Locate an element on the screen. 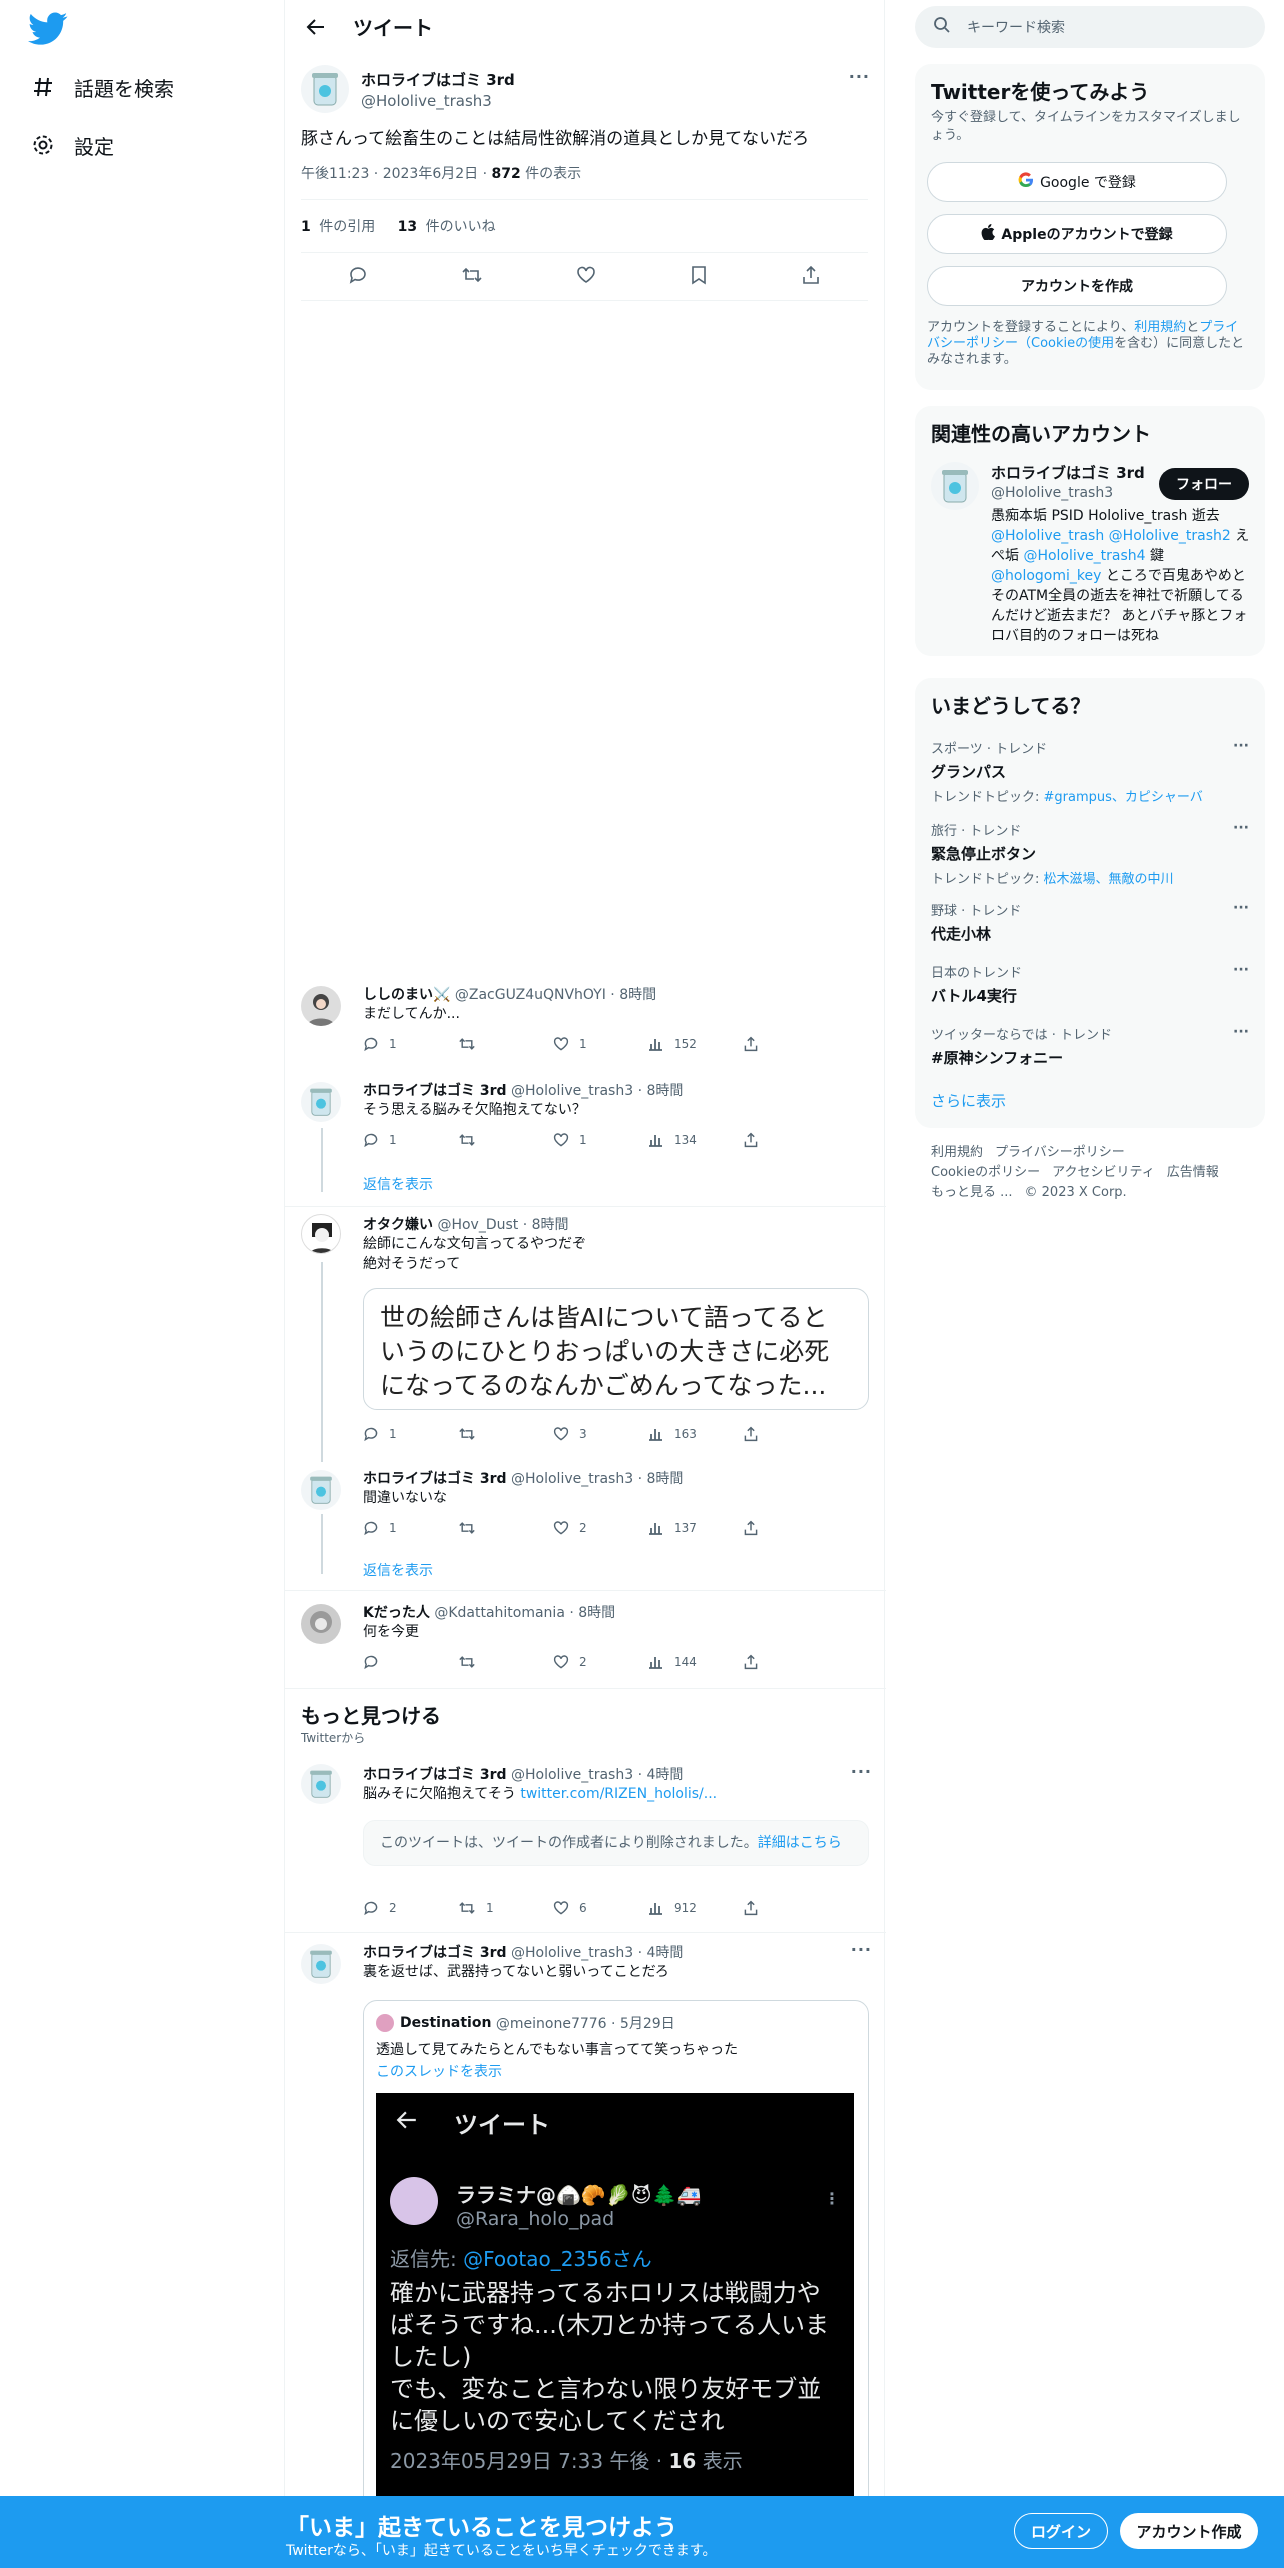 This screenshot has height=2568, width=1284. reply-button is located at coordinates (410, 1662).